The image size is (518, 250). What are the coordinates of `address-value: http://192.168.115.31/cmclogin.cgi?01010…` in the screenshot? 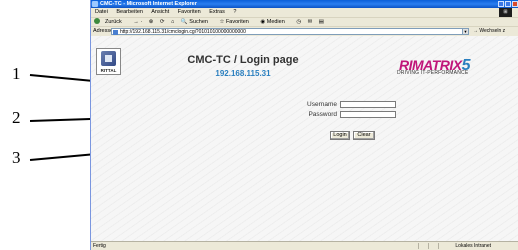 It's located at (183, 32).